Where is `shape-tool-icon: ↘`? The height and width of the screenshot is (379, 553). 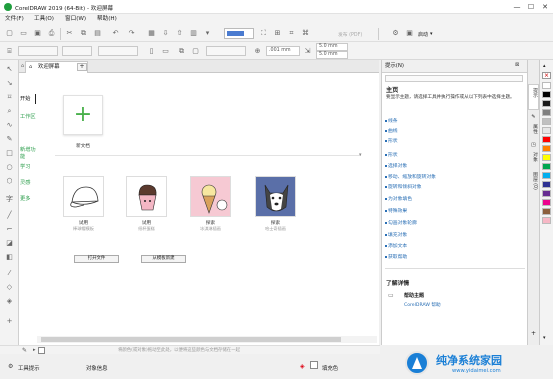 shape-tool-icon: ↘ is located at coordinates (9, 83).